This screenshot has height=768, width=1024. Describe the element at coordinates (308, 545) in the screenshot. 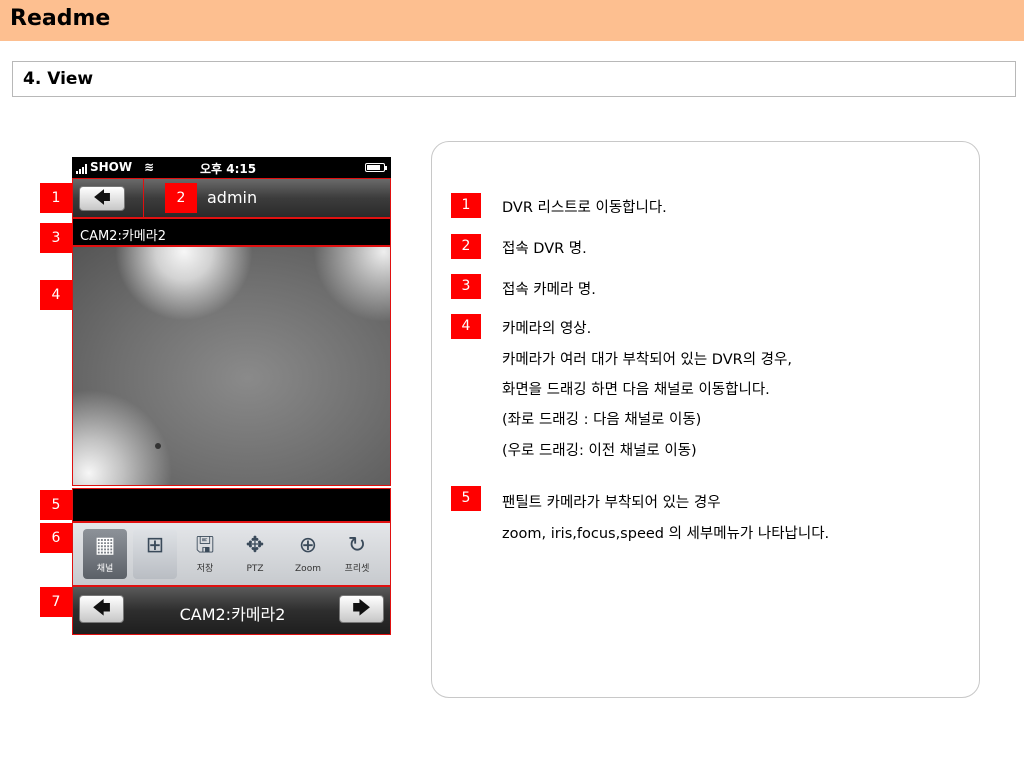

I see `zoom-icon: ⊕` at that location.